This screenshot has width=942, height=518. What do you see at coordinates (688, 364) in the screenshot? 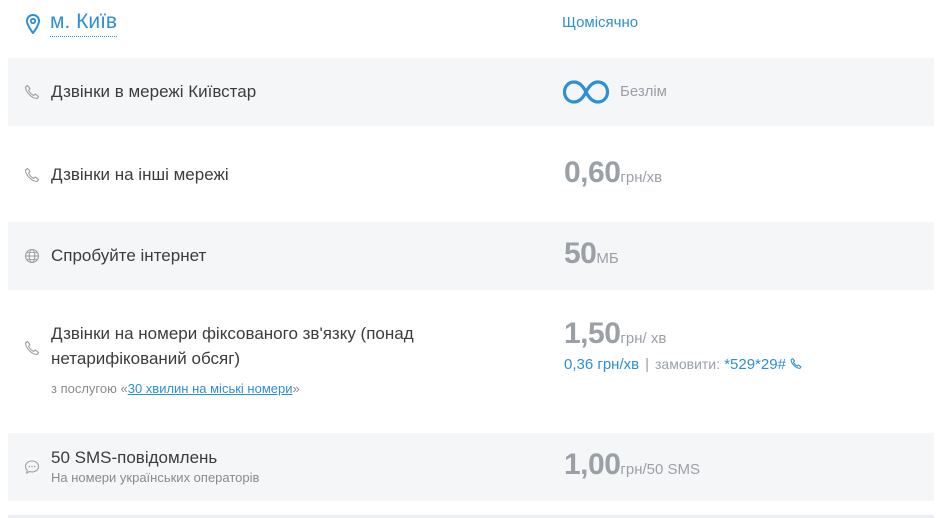
I see `order-label: замовити:` at bounding box center [688, 364].